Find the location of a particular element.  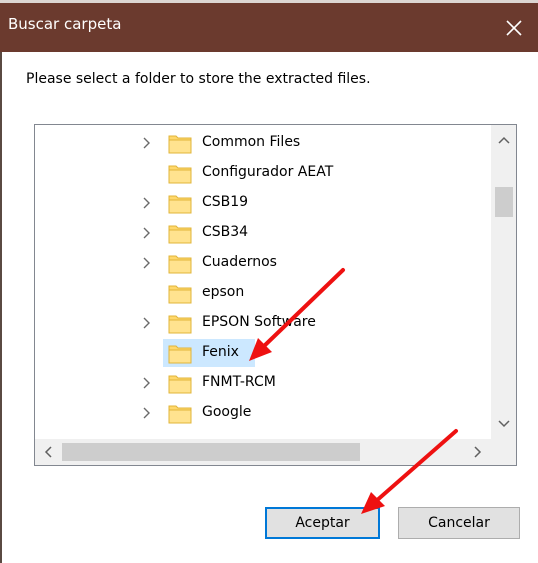

title-bar: Buscar carpeta is located at coordinates (269, 26).